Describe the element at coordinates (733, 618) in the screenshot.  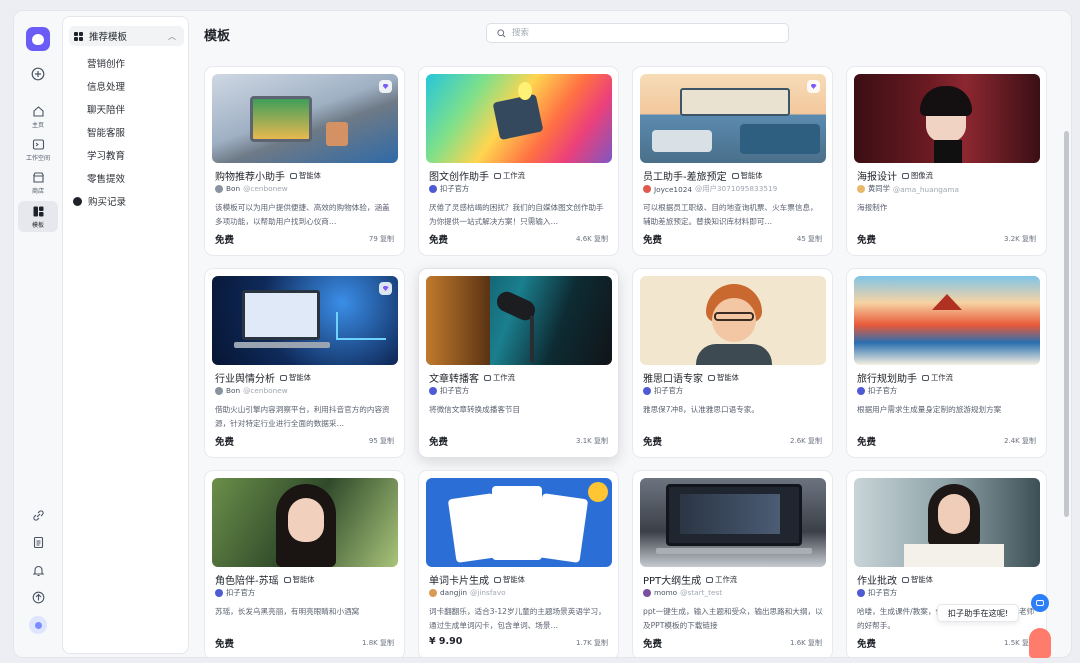
I see `card-description: ppt一键生成，输入主题和受众，输出思路和大纲，以及PPT模板的下载链接` at that location.